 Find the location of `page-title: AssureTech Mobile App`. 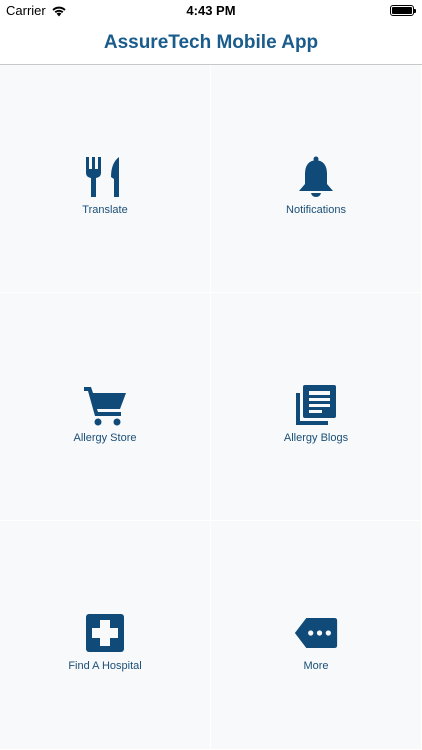

page-title: AssureTech Mobile App is located at coordinates (211, 42).